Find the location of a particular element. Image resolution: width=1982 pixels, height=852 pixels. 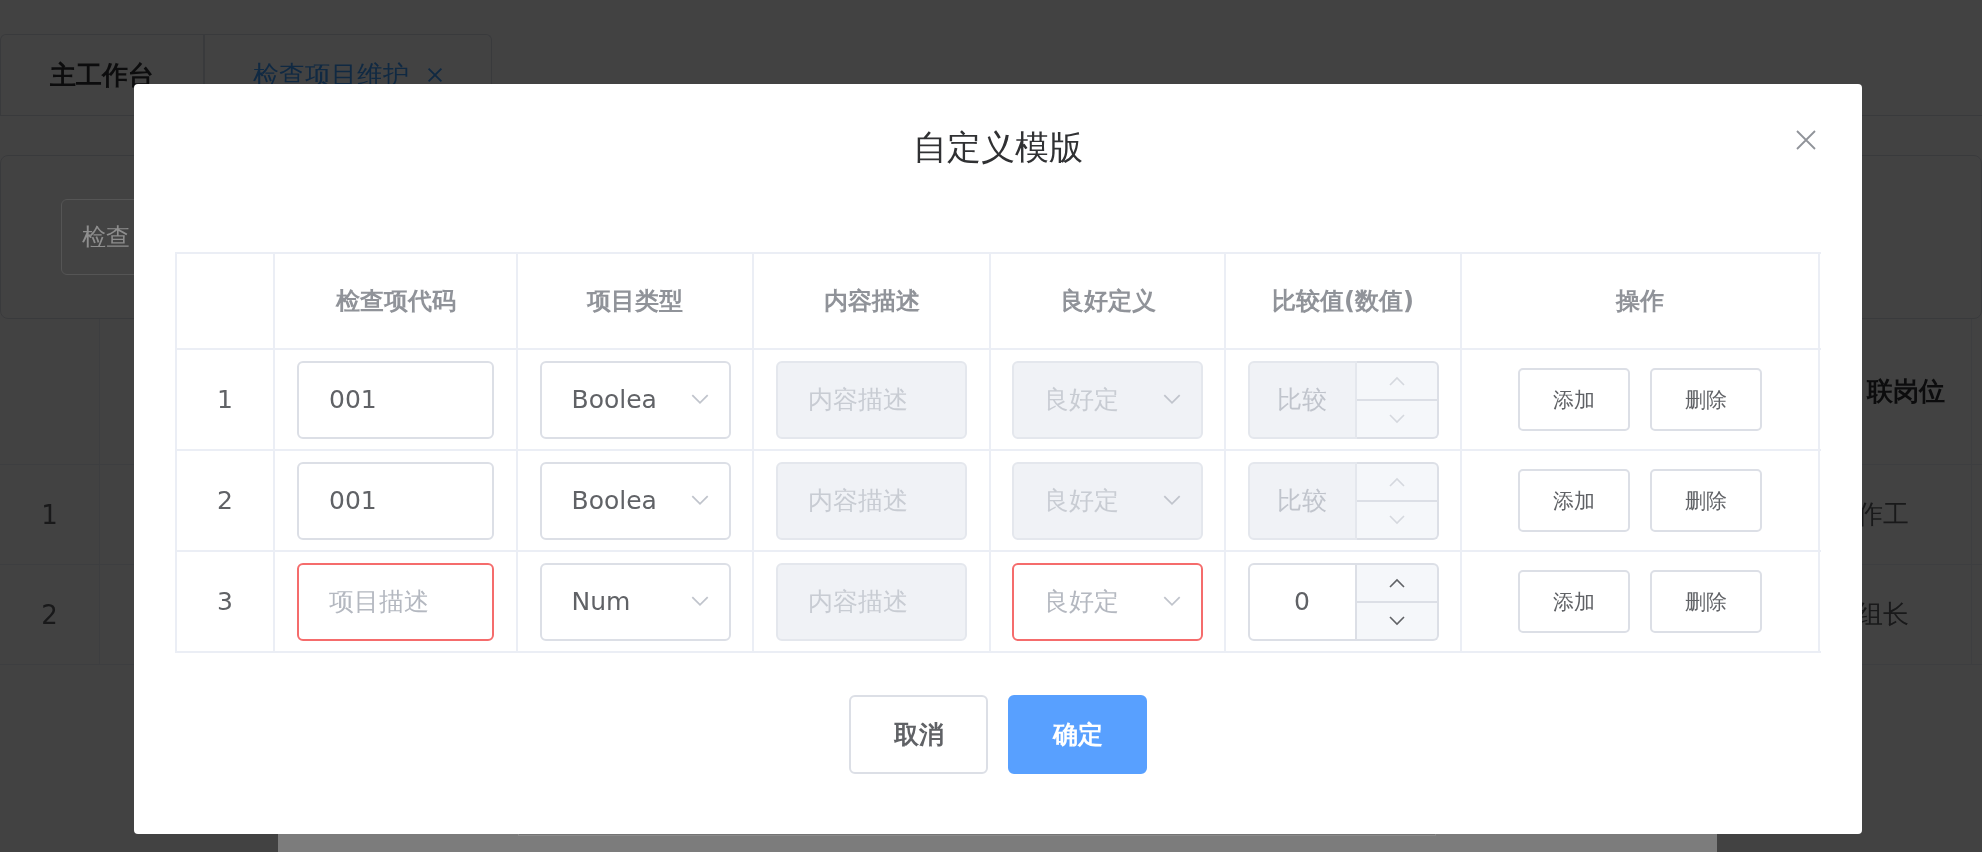

dialog-title: 自定义模版 is located at coordinates (998, 147).